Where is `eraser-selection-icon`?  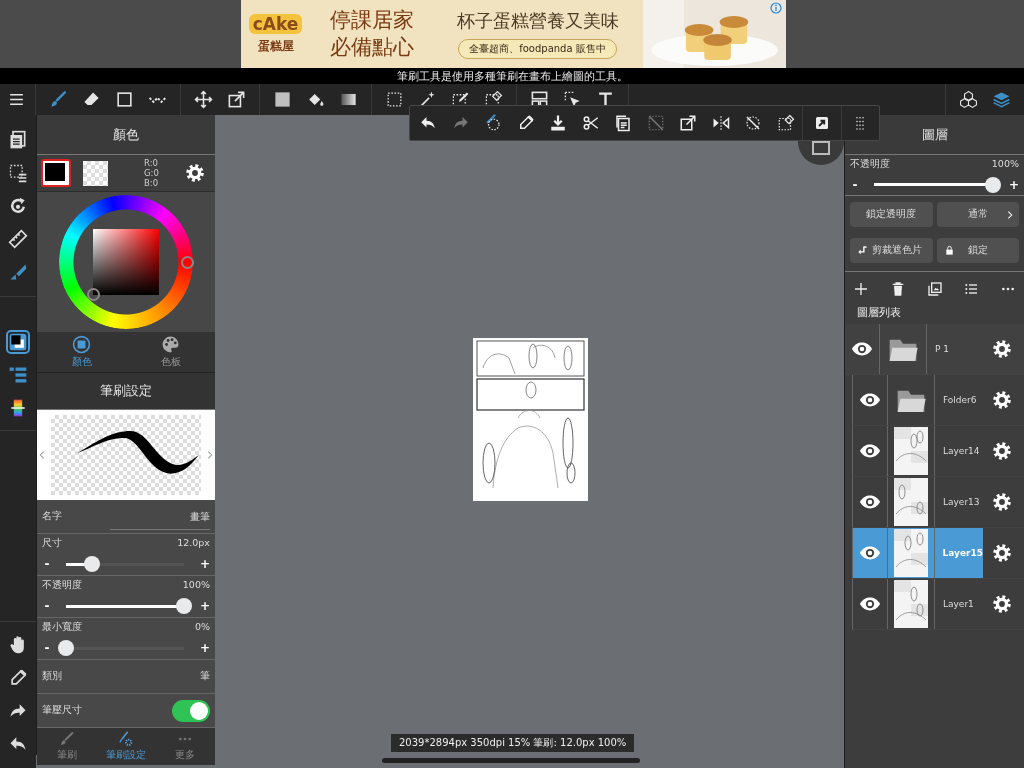 eraser-selection-icon is located at coordinates (785, 123).